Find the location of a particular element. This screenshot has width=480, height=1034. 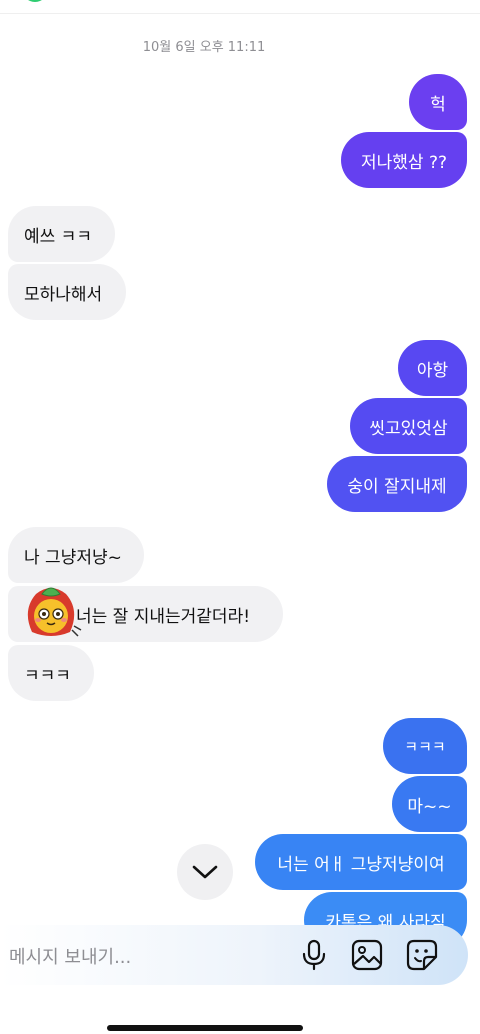

message-bubble-received: 예쓰 ㅋㅋ is located at coordinates (61, 234).